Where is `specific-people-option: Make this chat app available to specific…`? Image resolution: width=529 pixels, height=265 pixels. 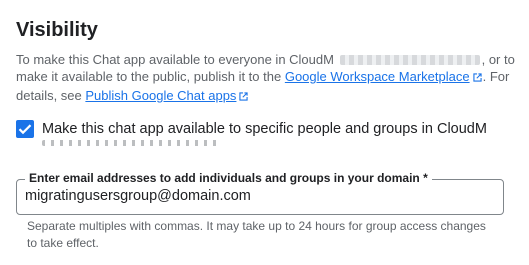
specific-people-option: Make this chat app available to specific… is located at coordinates (268, 138).